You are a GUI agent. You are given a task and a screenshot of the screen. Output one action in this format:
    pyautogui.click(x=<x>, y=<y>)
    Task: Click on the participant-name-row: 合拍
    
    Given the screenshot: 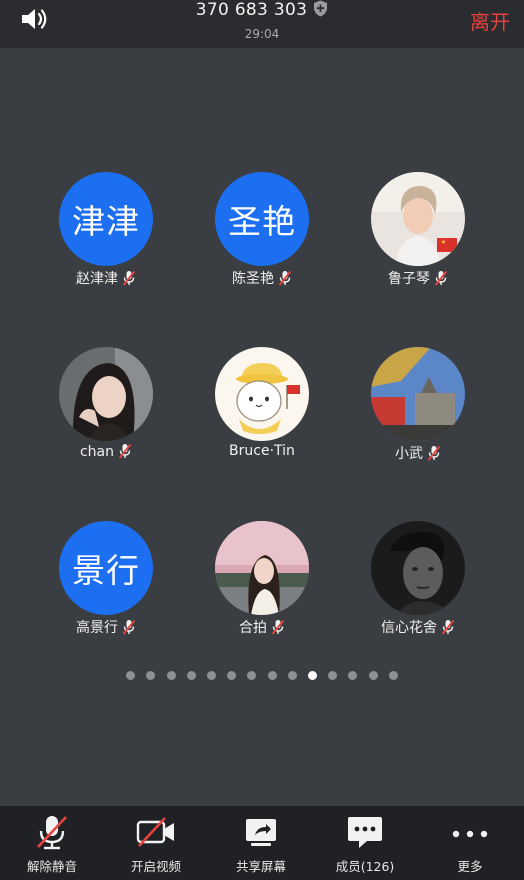 What is the action you would take?
    pyautogui.click(x=262, y=627)
    